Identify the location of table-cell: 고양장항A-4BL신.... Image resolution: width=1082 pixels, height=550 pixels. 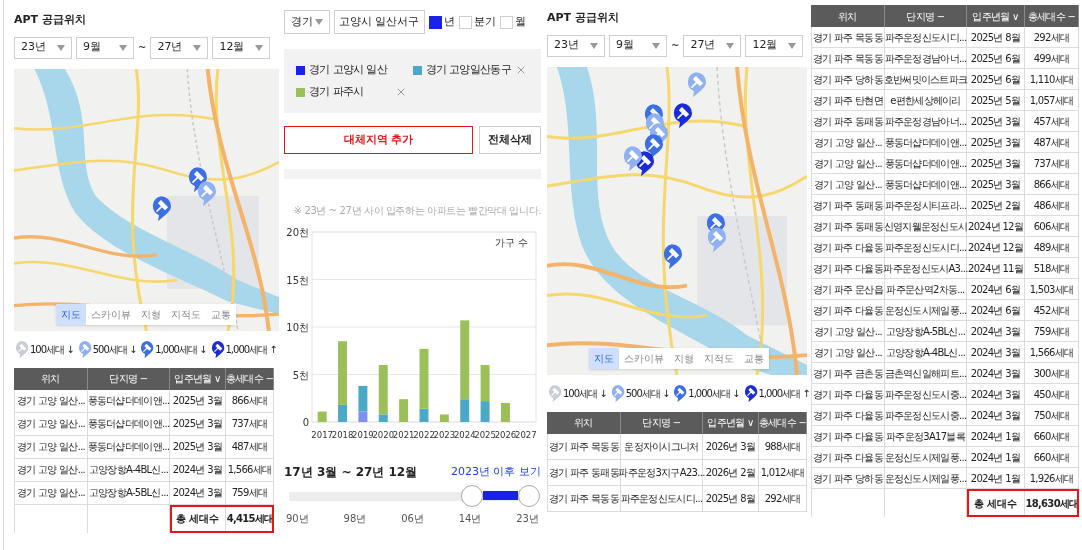
(129, 470).